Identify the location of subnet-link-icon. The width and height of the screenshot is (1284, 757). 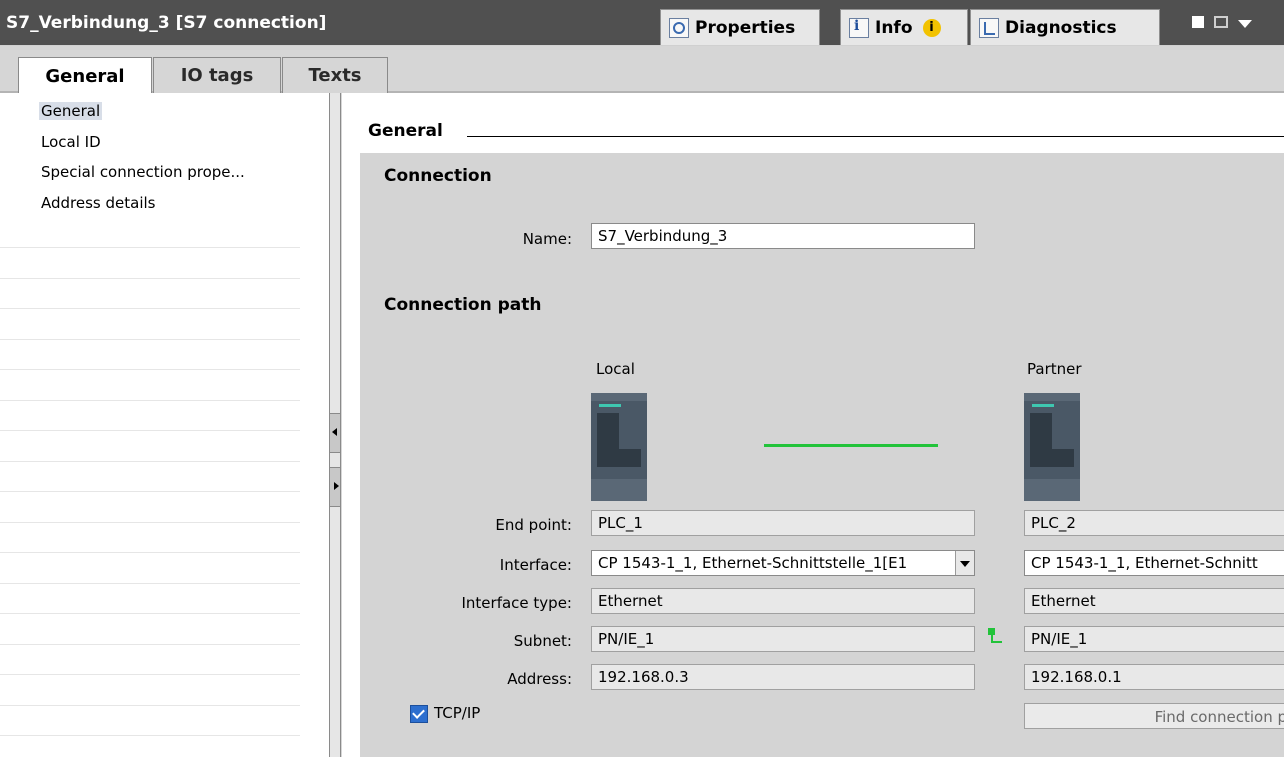
(995, 636).